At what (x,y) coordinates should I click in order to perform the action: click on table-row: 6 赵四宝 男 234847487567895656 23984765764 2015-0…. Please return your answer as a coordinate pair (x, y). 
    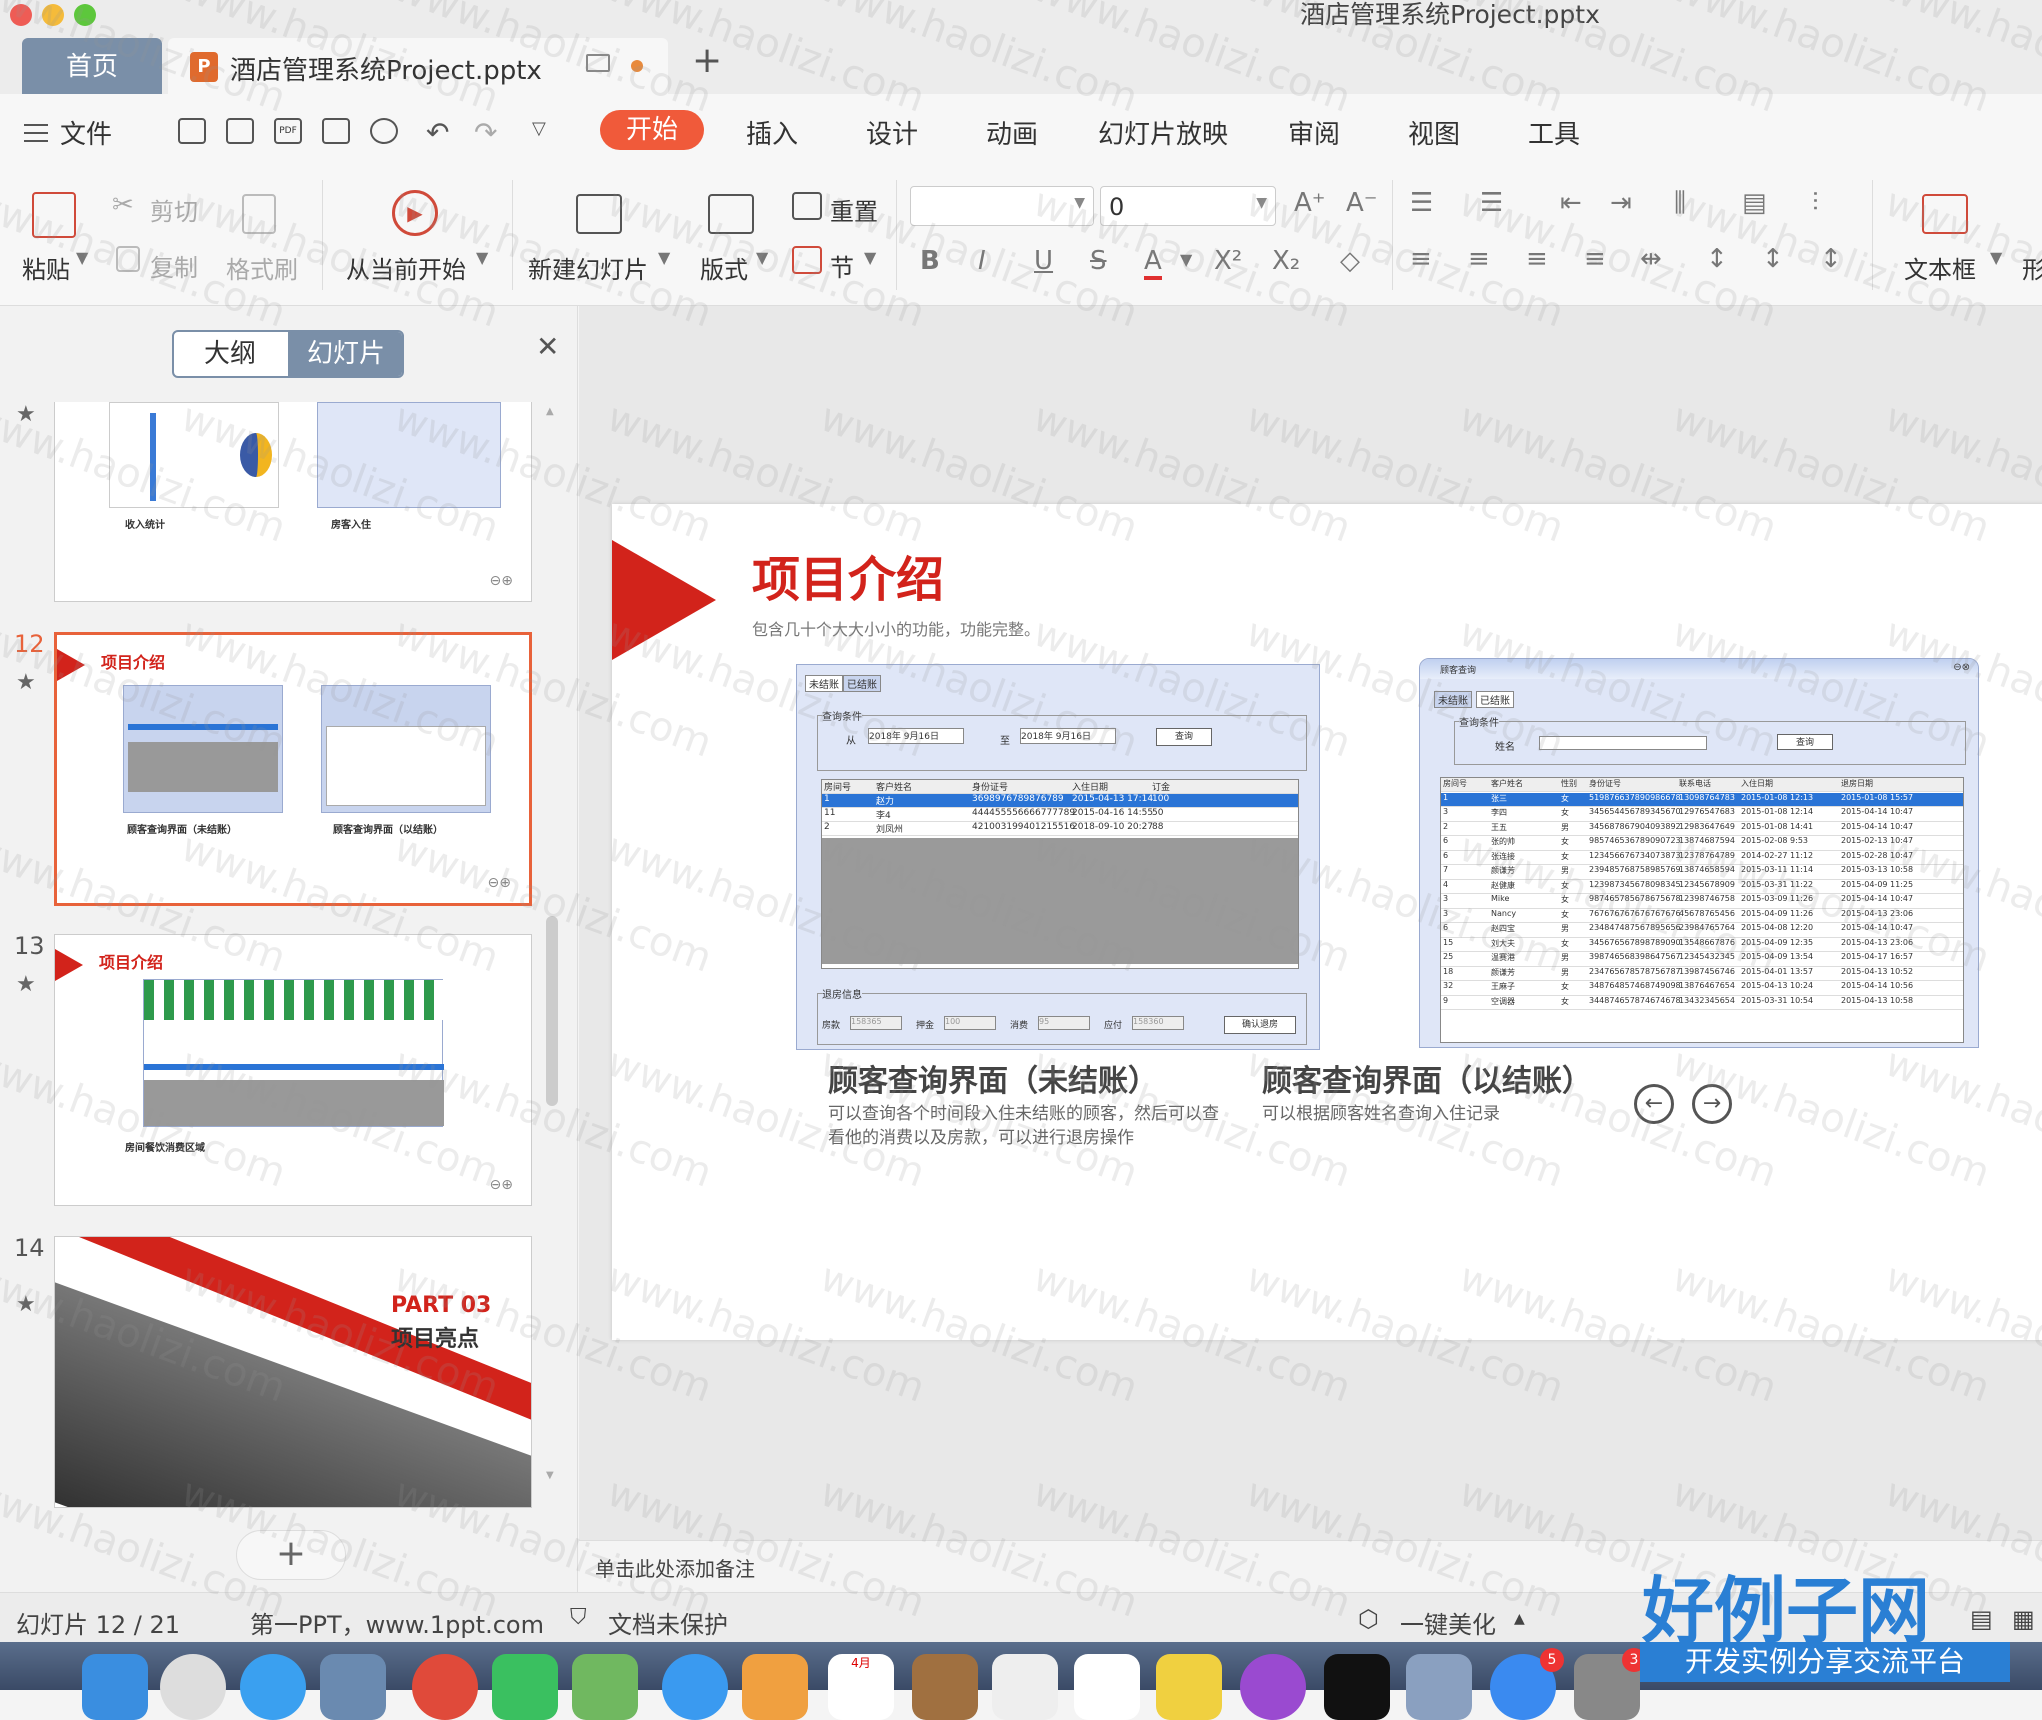
    Looking at the image, I should click on (1702, 930).